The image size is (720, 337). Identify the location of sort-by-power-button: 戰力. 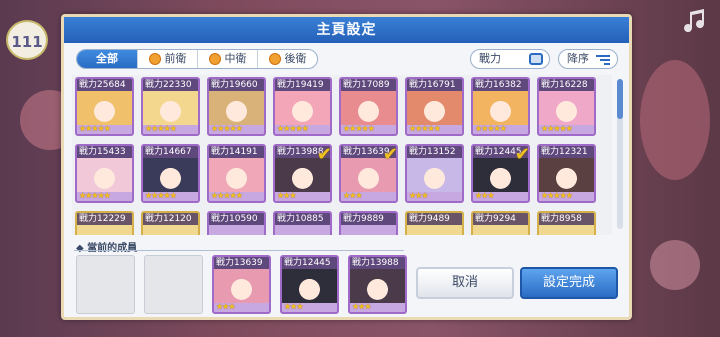
(510, 59).